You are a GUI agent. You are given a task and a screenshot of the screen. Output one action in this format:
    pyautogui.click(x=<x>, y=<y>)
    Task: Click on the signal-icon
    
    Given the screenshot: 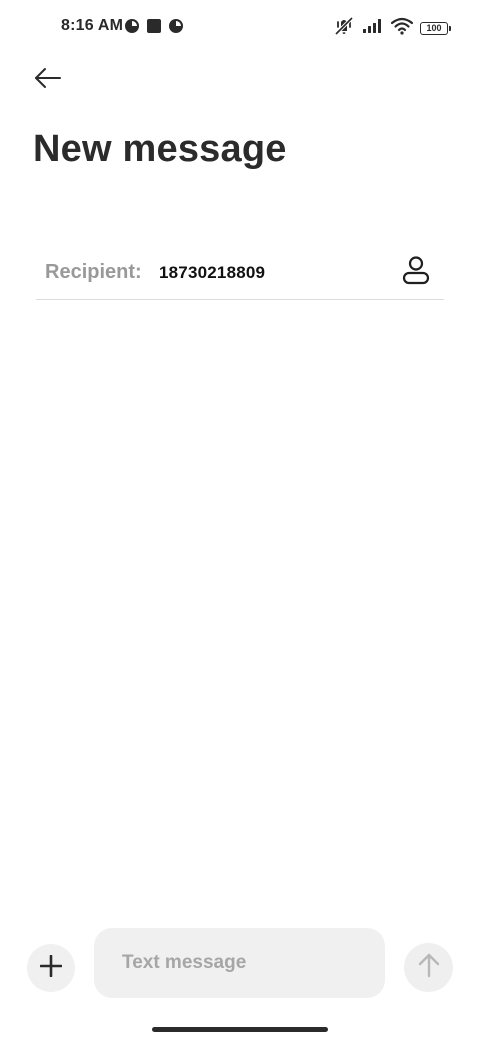 What is the action you would take?
    pyautogui.click(x=373, y=28)
    